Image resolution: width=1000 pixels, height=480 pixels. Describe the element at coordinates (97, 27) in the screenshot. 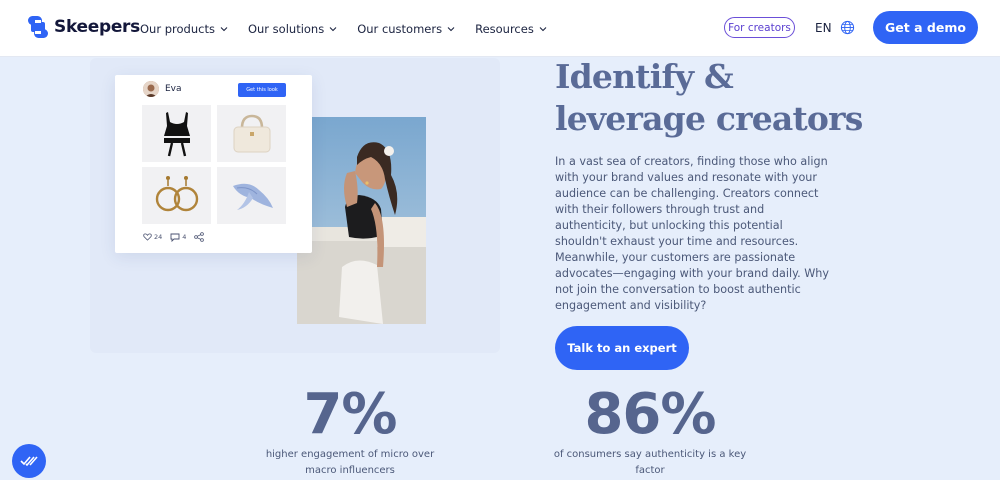

I see `brand-name: Skeepers` at that location.